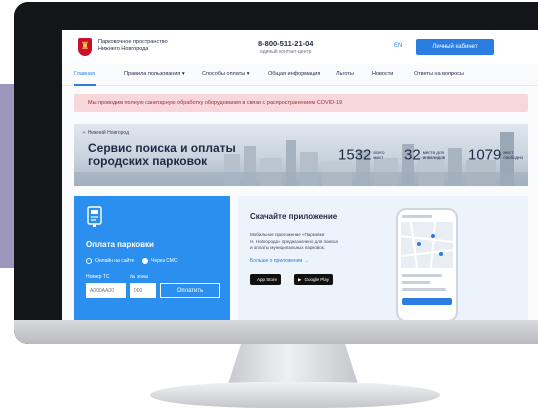 The image size is (538, 408). I want to click on mock-map, so click(427, 245).